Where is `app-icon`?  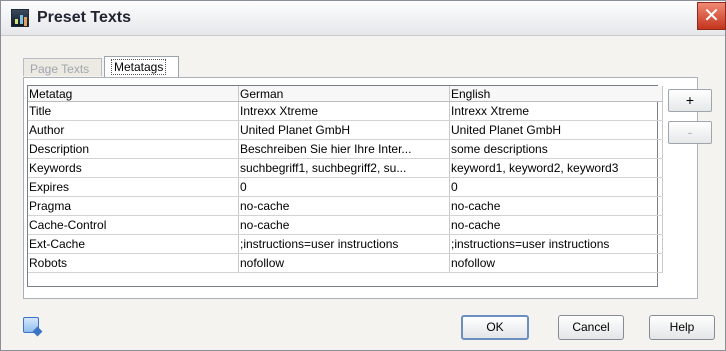
app-icon is located at coordinates (20, 18).